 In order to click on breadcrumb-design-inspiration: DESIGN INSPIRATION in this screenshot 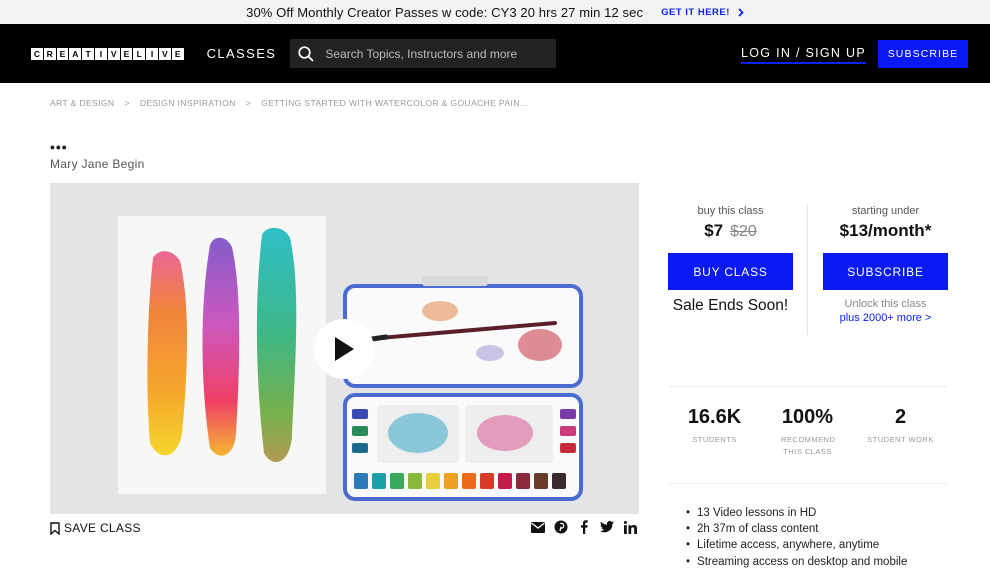, I will do `click(188, 103)`.